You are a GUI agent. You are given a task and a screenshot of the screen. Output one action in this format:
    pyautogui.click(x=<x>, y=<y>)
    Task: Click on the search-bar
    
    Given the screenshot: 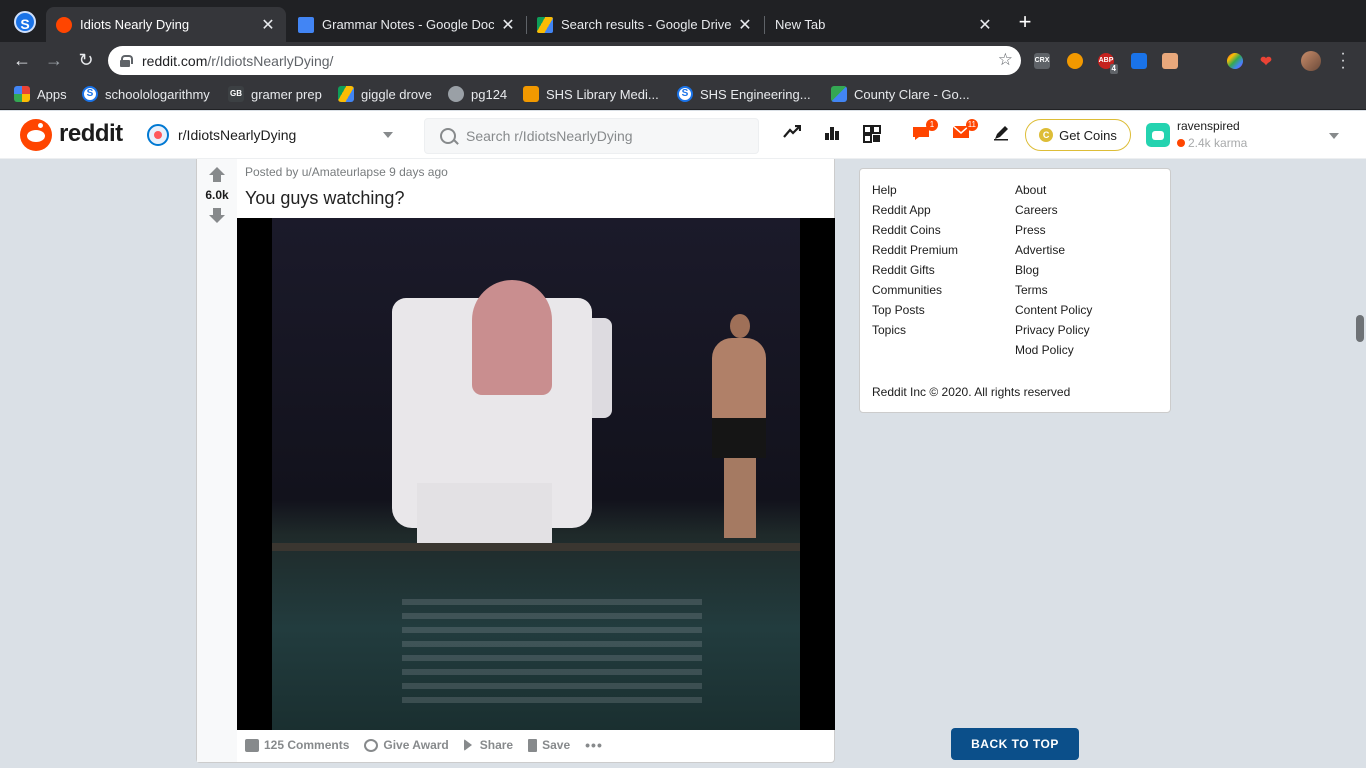 What is the action you would take?
    pyautogui.click(x=591, y=136)
    